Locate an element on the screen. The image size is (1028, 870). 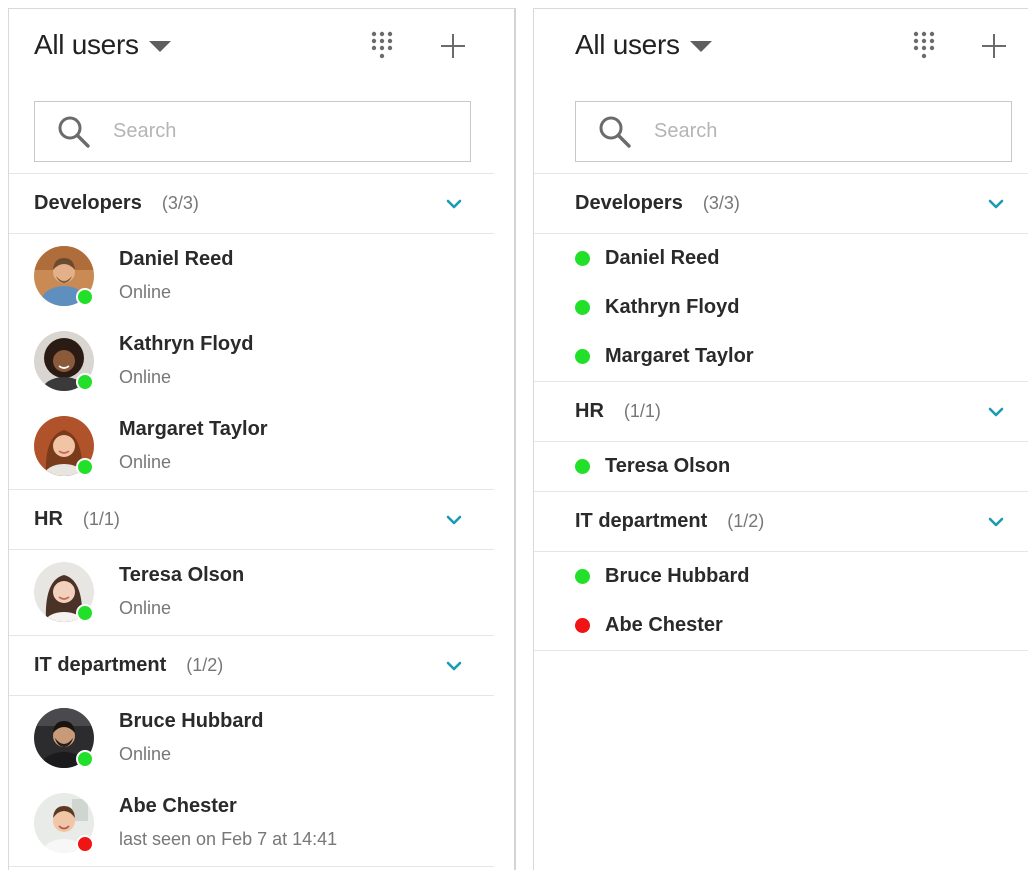
user-row-bruce-hubbard: Bruce Hubbard Online is located at coordinates (251, 738).